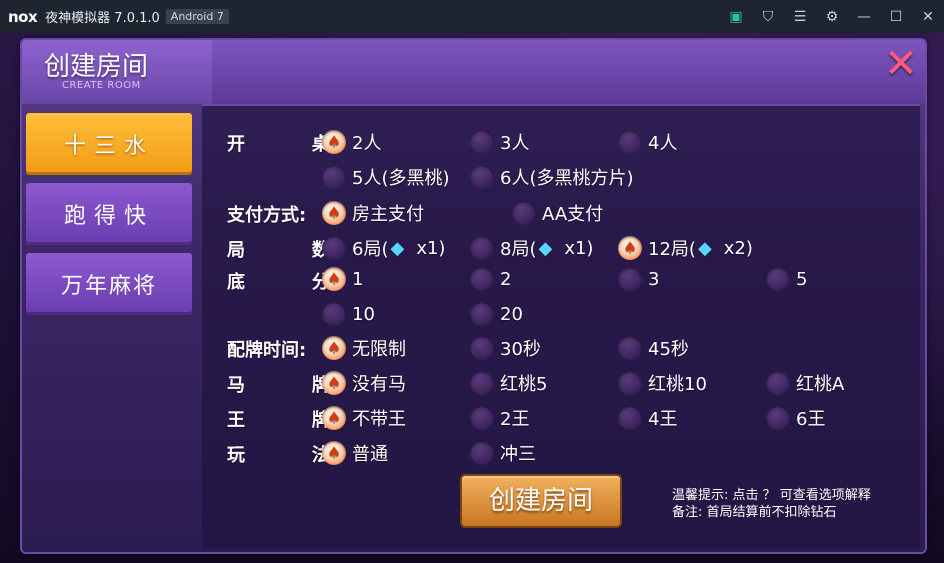  What do you see at coordinates (473, 72) in the screenshot?
I see `dialog-header: 创建房间 CREATE ROOM ✕` at bounding box center [473, 72].